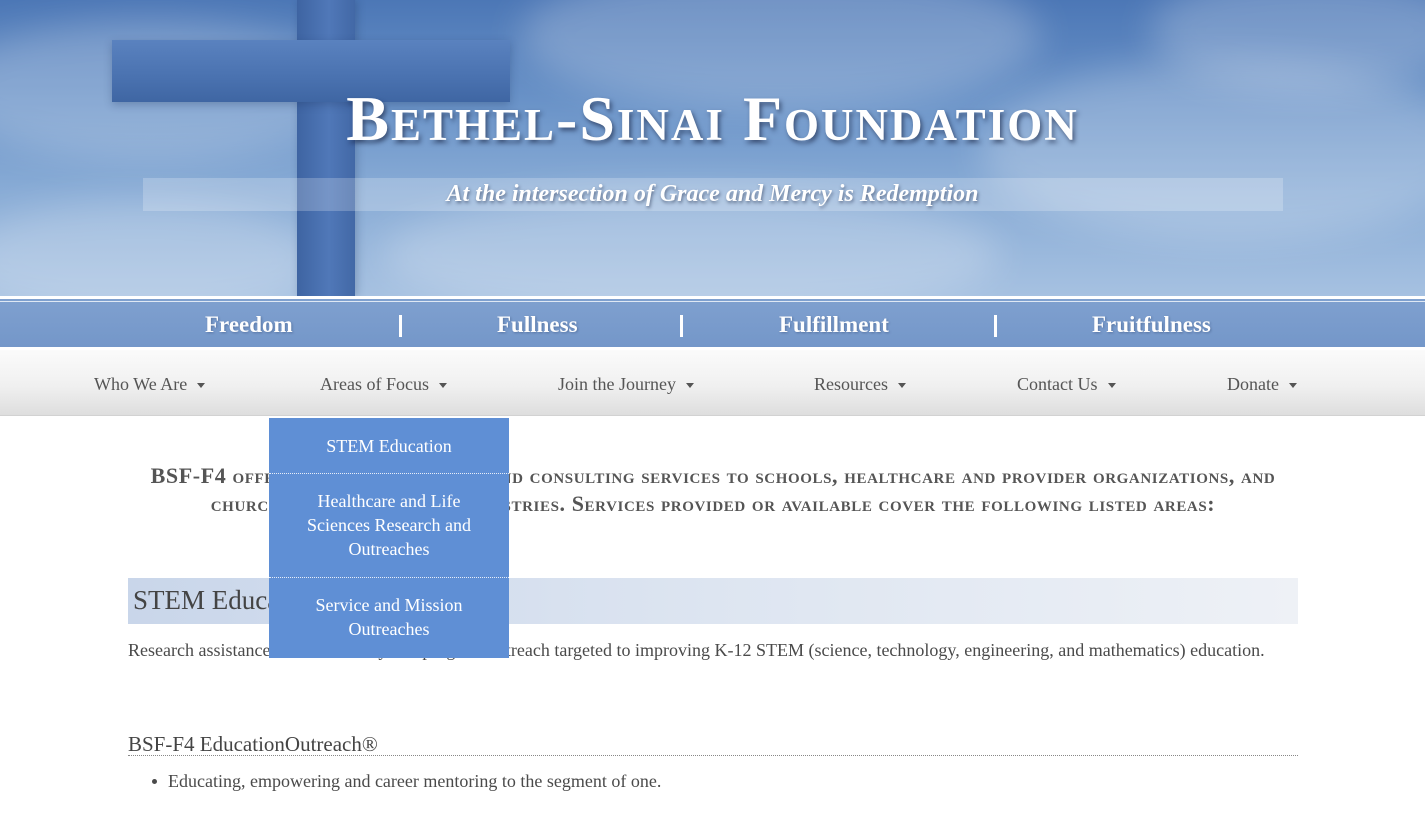 This screenshot has width=1425, height=825. What do you see at coordinates (617, 384) in the screenshot?
I see `nav-item-label: Join the Journey` at bounding box center [617, 384].